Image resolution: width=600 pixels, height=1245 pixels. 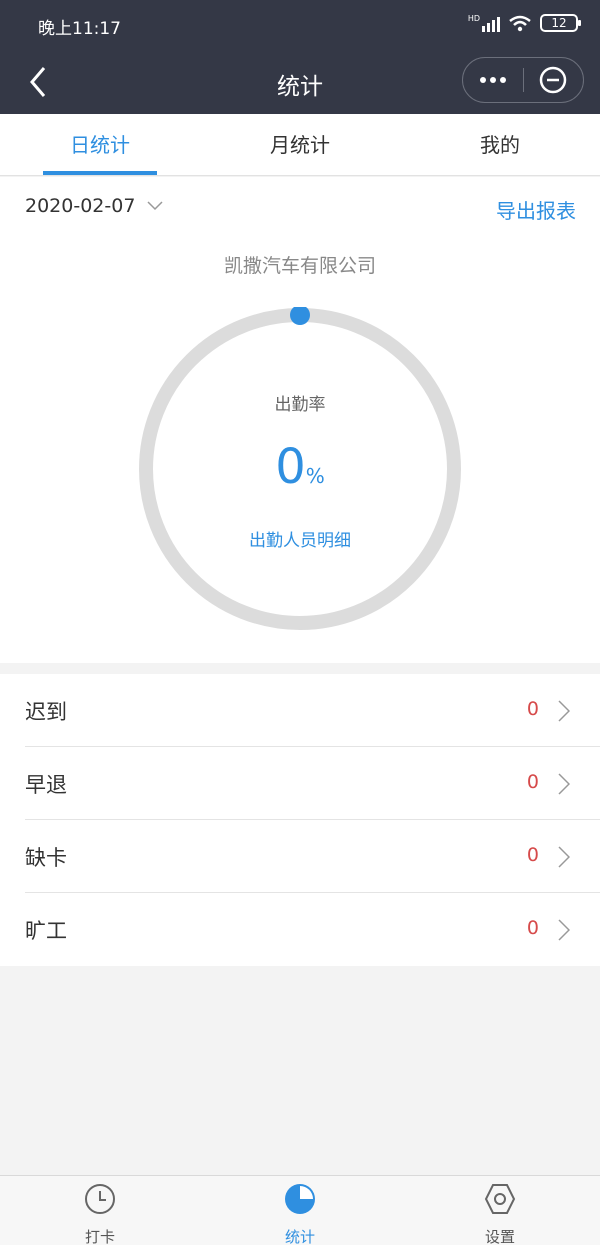 I want to click on attendance-rate-unit: %, so click(x=315, y=476).